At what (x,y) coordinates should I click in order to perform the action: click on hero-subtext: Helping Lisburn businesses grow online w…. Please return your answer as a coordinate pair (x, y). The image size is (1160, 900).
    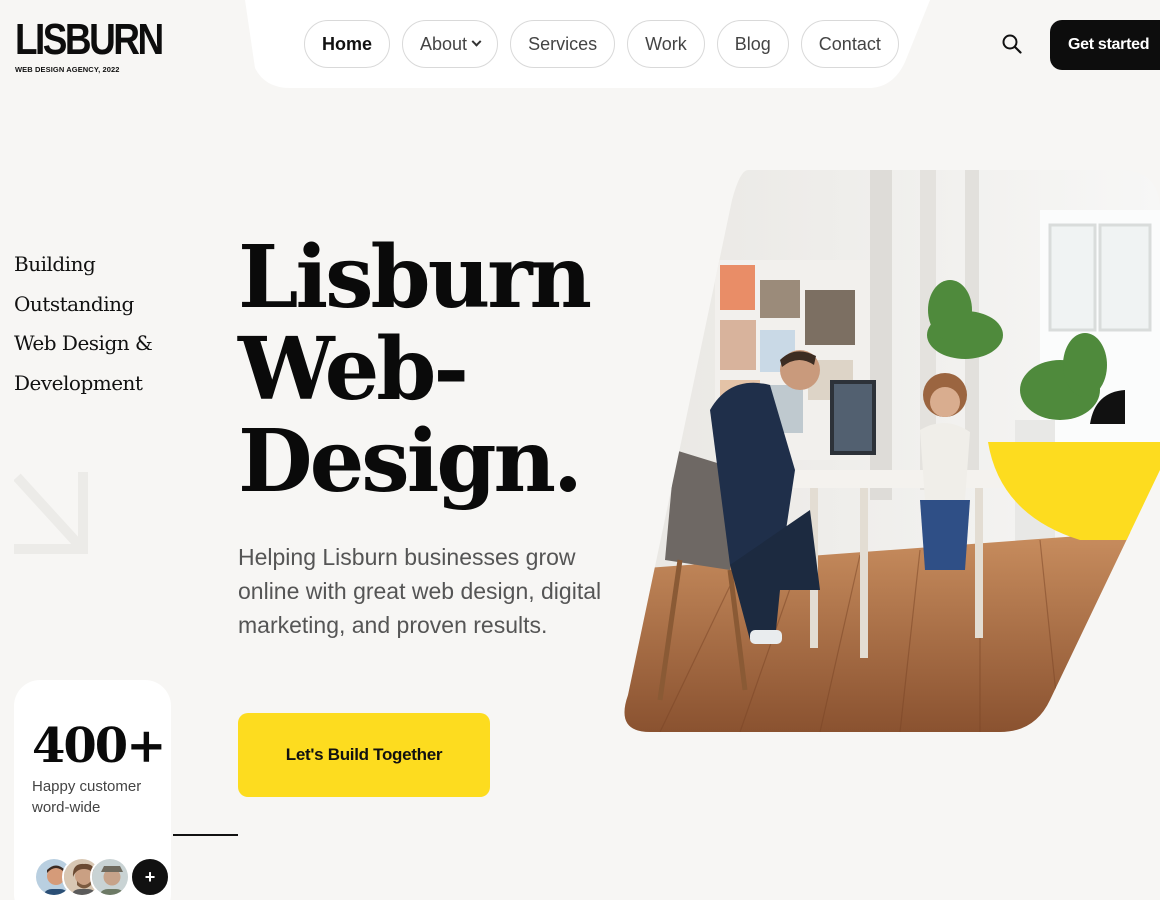
    Looking at the image, I should click on (420, 591).